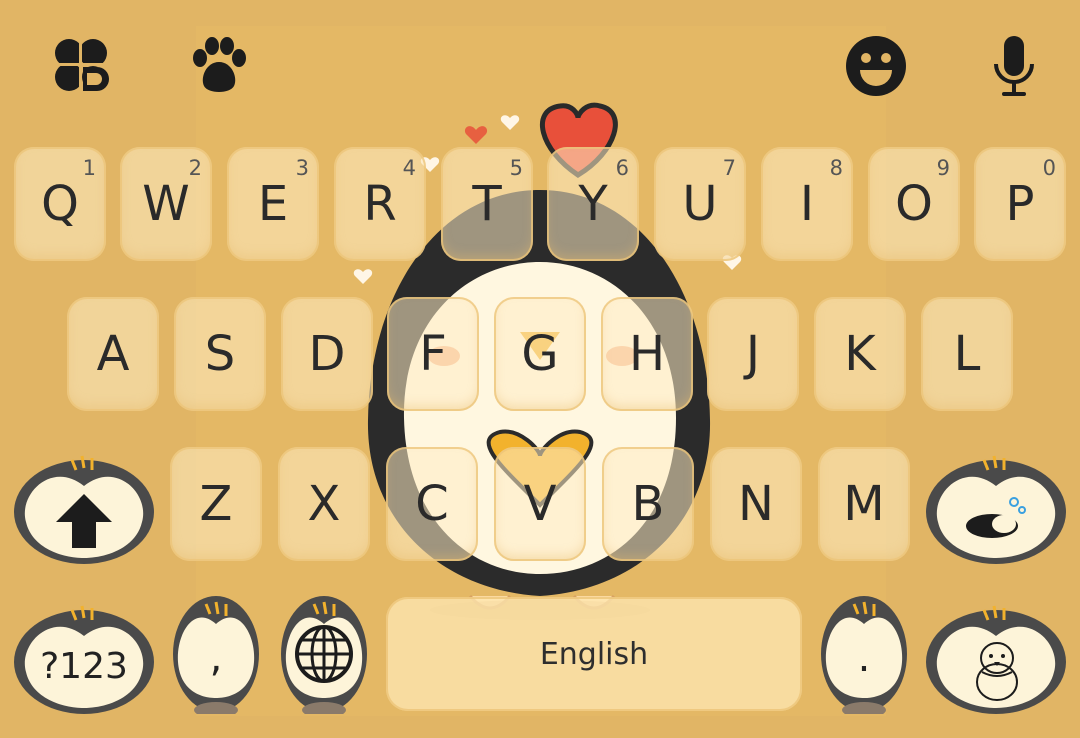 This screenshot has width=1080, height=738. I want to click on key-hint: 4, so click(409, 168).